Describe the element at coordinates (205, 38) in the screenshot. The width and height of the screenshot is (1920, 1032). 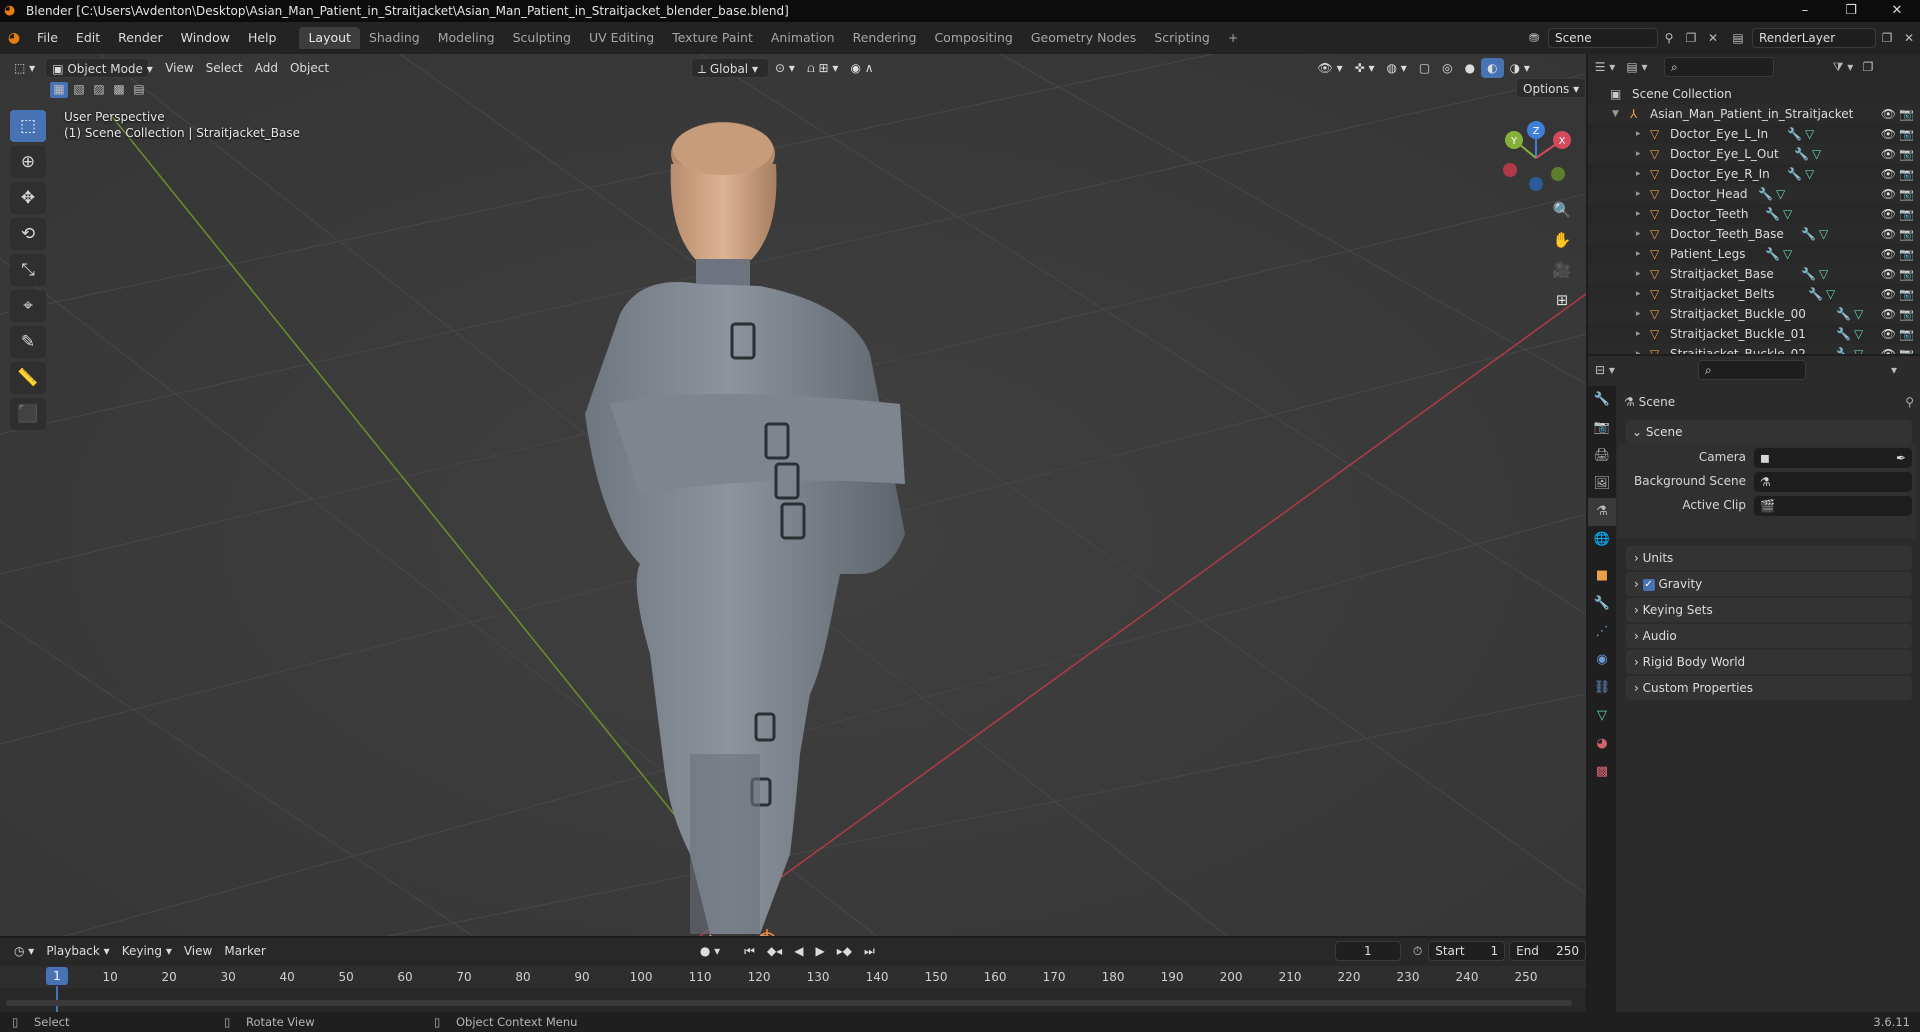
I see `menu-window: Window` at that location.